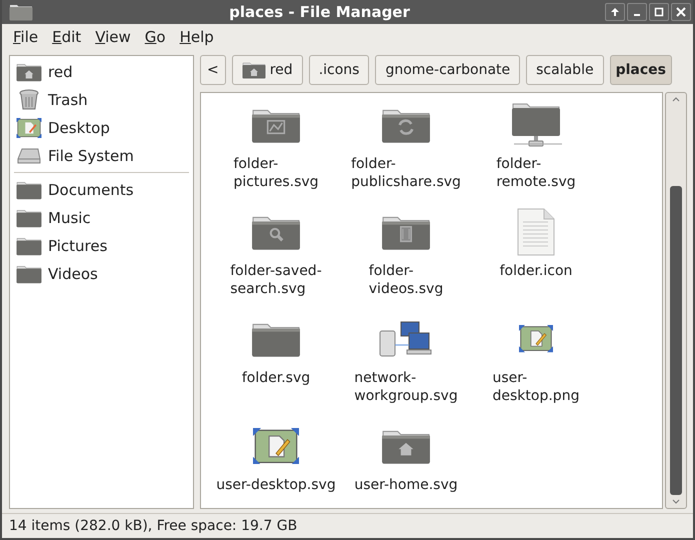 Image resolution: width=695 pixels, height=540 pixels. What do you see at coordinates (406, 485) in the screenshot?
I see `file-name: user-home.svg` at bounding box center [406, 485].